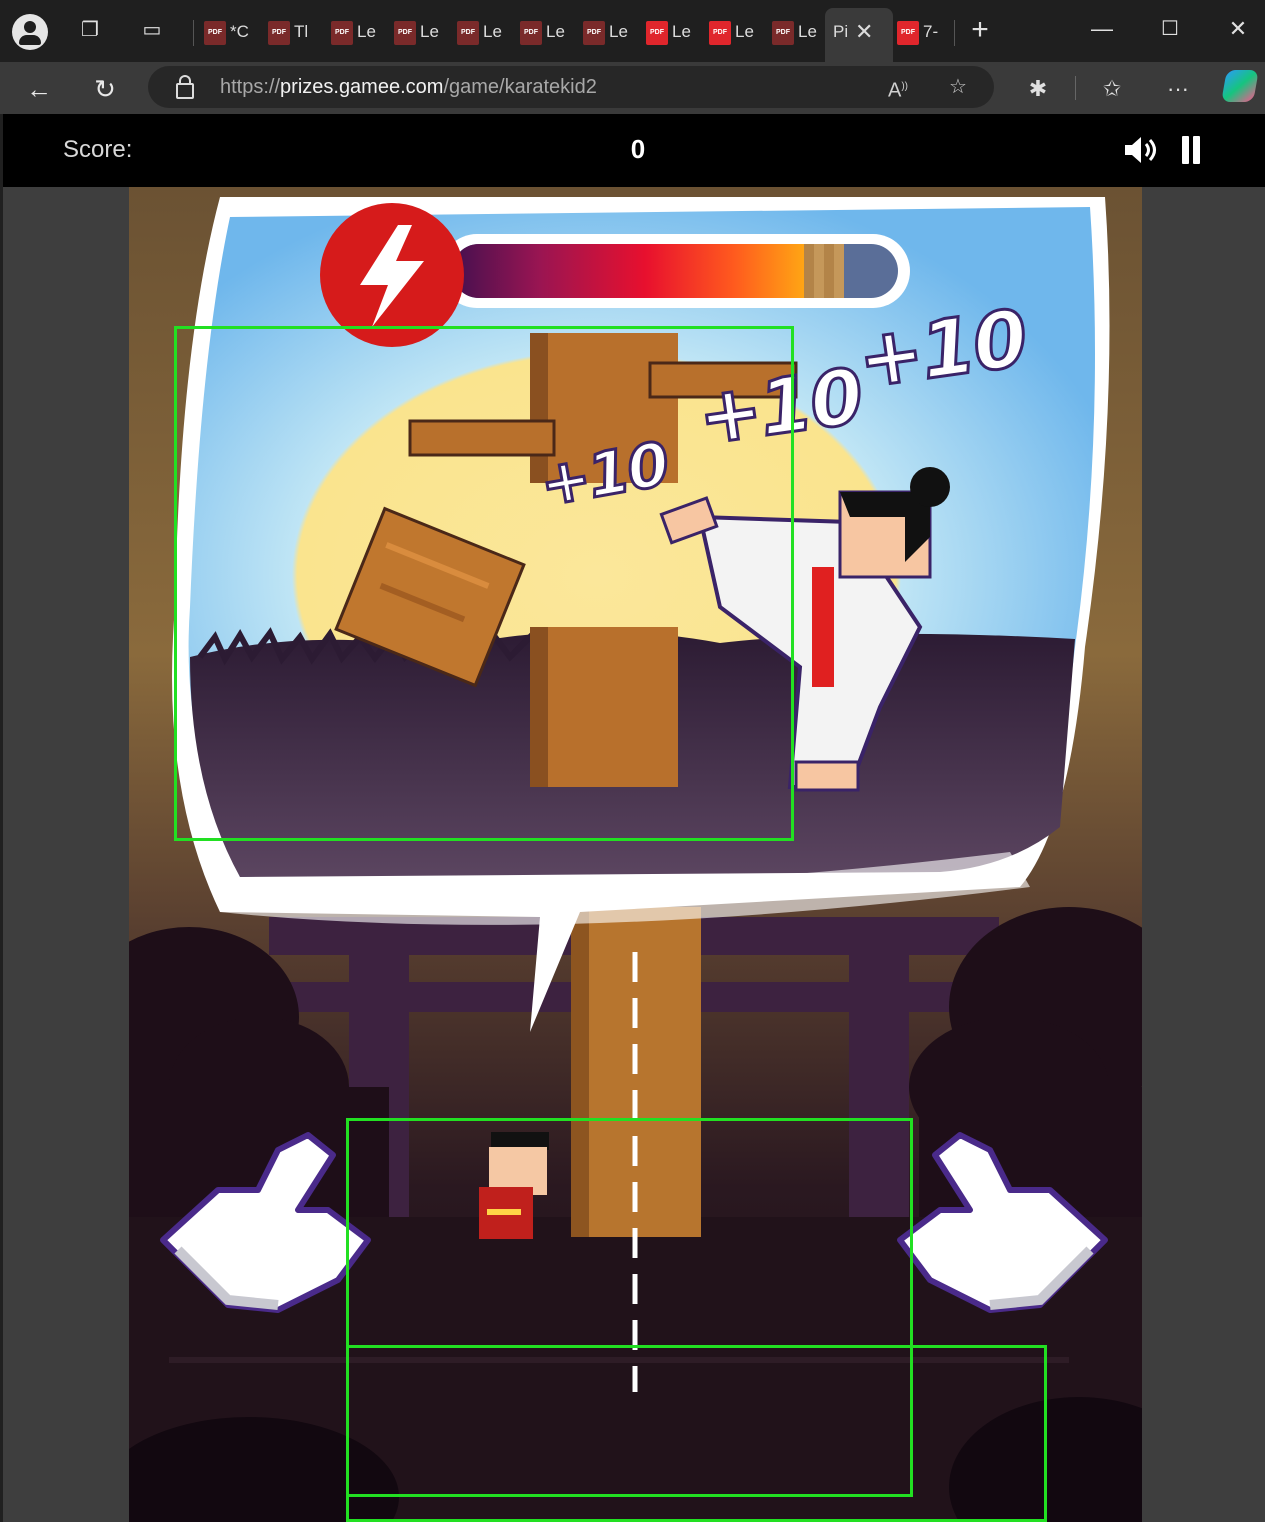 The image size is (1265, 1522). I want to click on more-menu-icon: ···, so click(1178, 89).